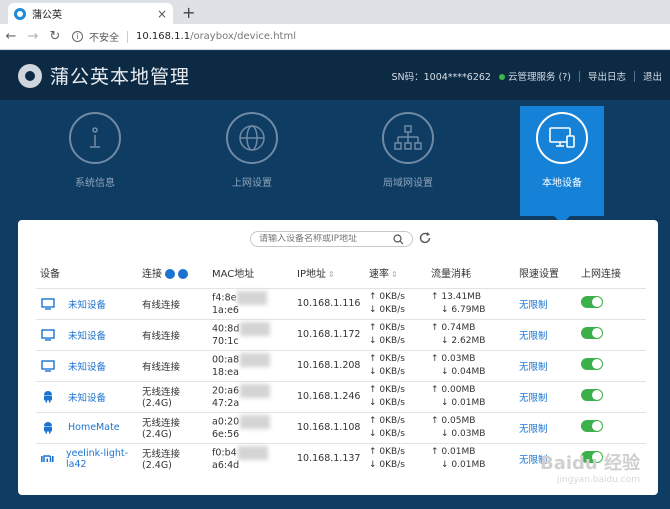  Describe the element at coordinates (188, 12) in the screenshot. I see `new-tab-button: +` at that location.